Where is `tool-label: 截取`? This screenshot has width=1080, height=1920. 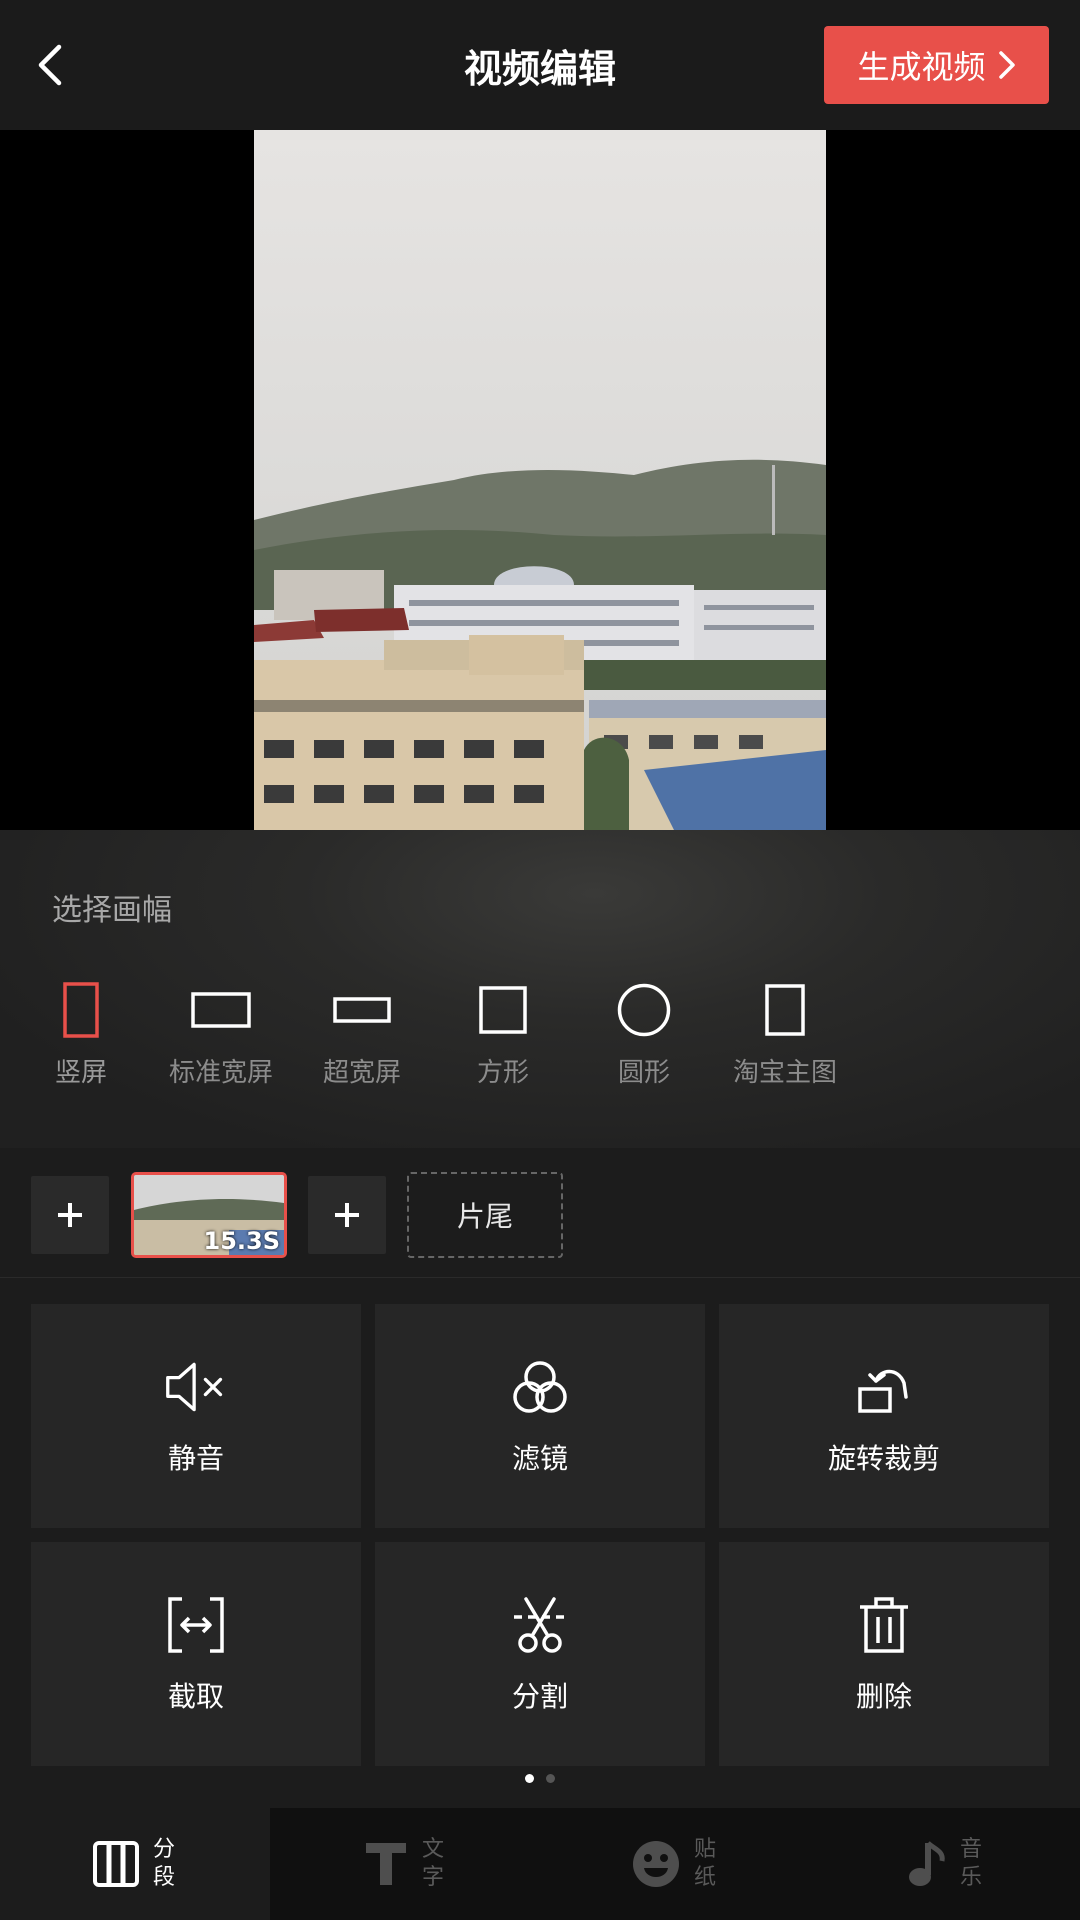
tool-label: 截取 is located at coordinates (195, 1696).